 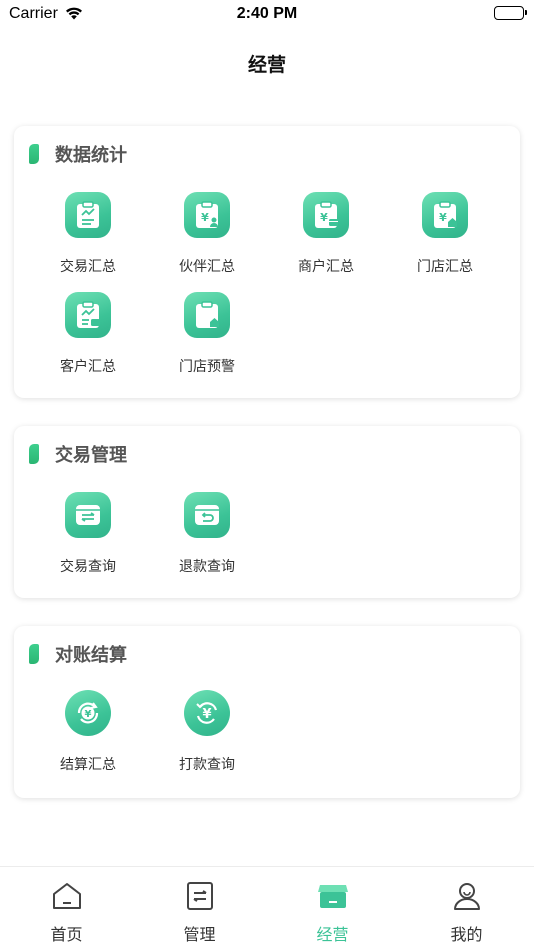 What do you see at coordinates (207, 515) in the screenshot?
I see `refund-box-icon` at bounding box center [207, 515].